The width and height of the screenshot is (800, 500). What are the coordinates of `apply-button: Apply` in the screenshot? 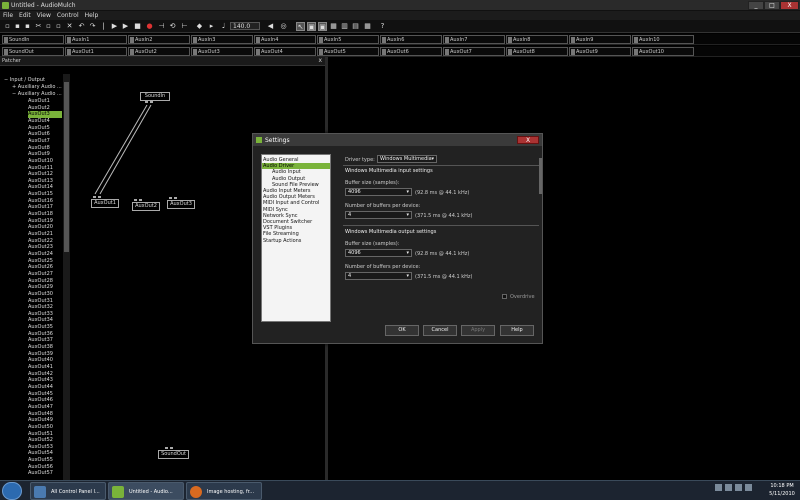 It's located at (478, 330).